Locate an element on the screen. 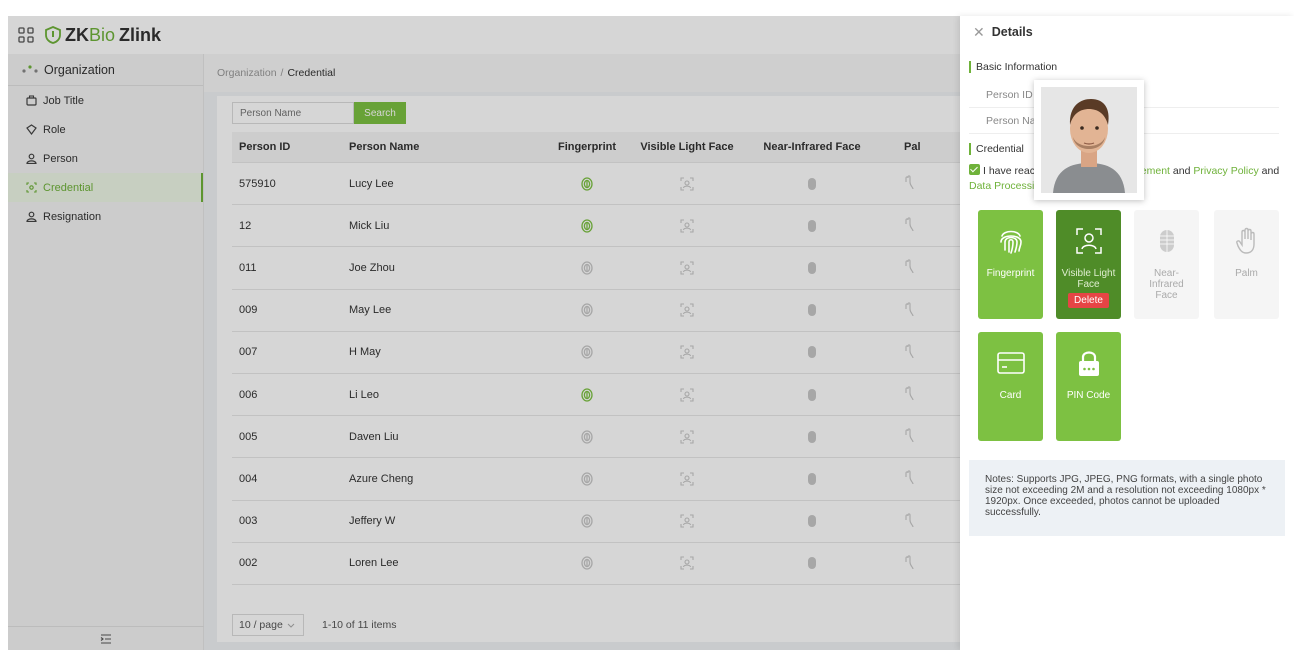  basic-info-title: Basic Information is located at coordinates (1013, 67).